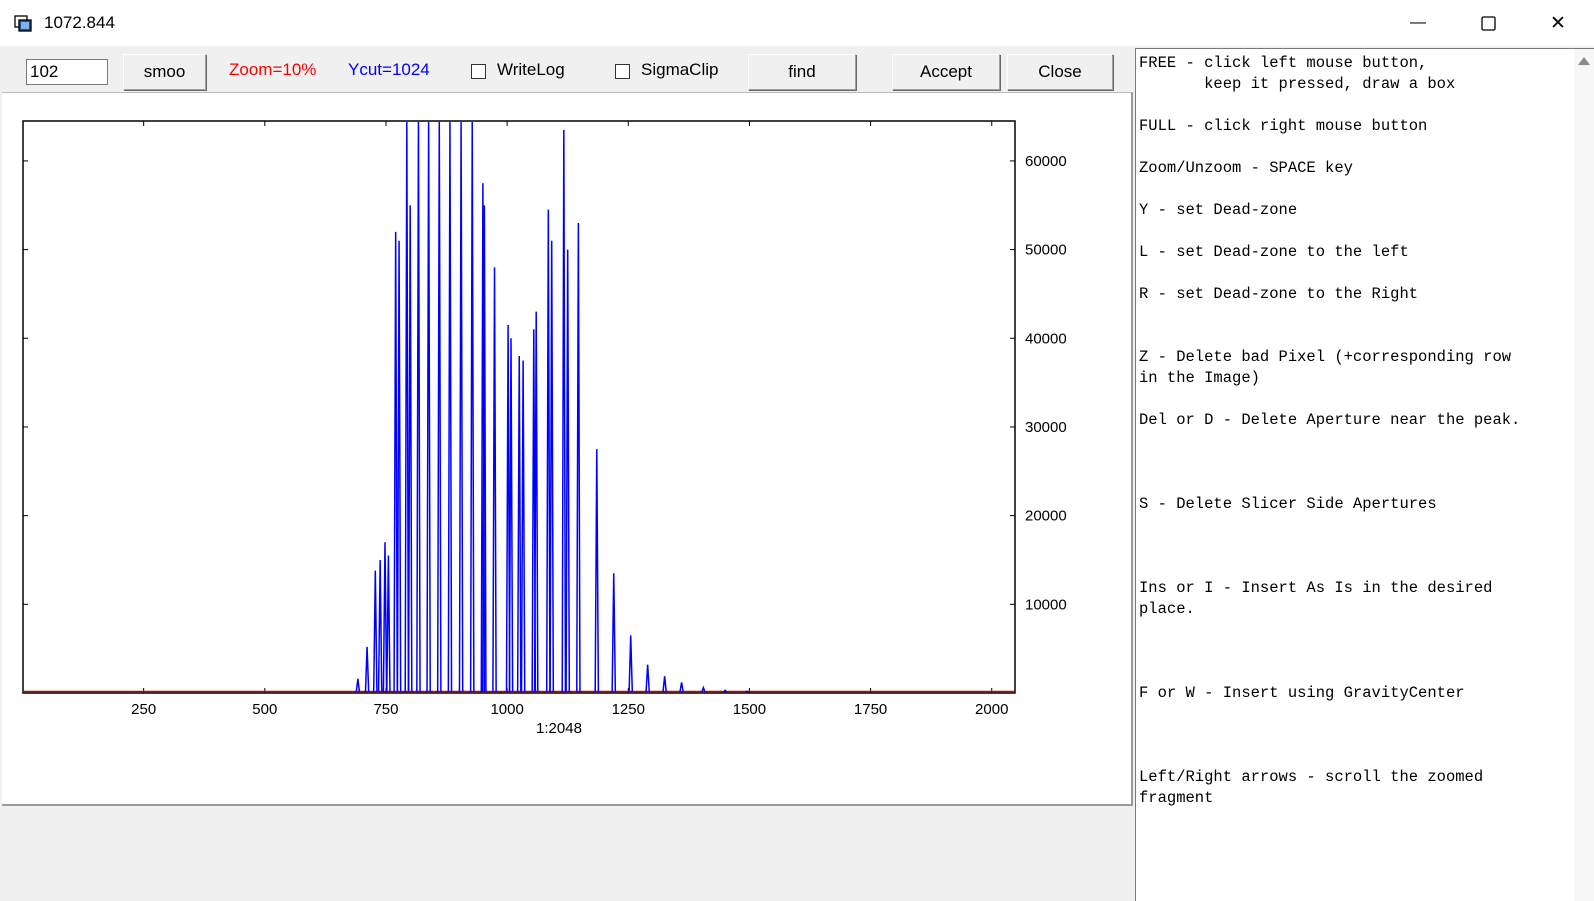 The height and width of the screenshot is (901, 1594). I want to click on x-tick-label: 750, so click(385, 709).